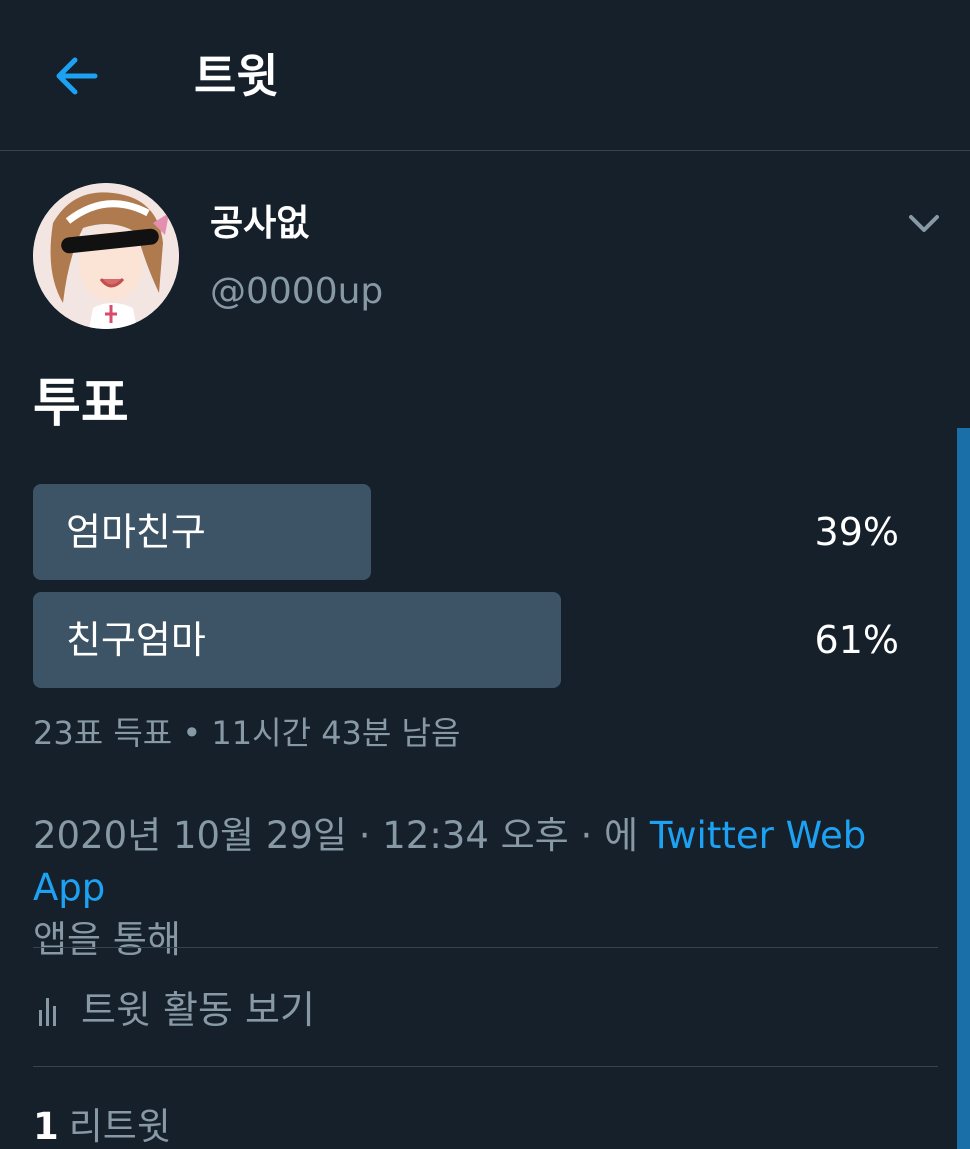  I want to click on more-options-button, so click(924, 224).